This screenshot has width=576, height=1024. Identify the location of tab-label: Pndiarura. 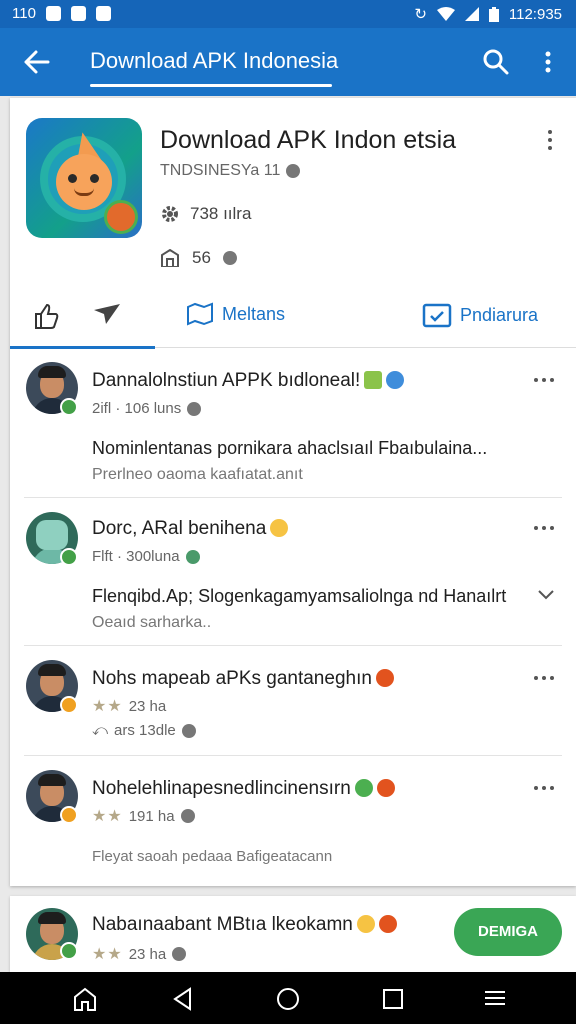
(499, 314).